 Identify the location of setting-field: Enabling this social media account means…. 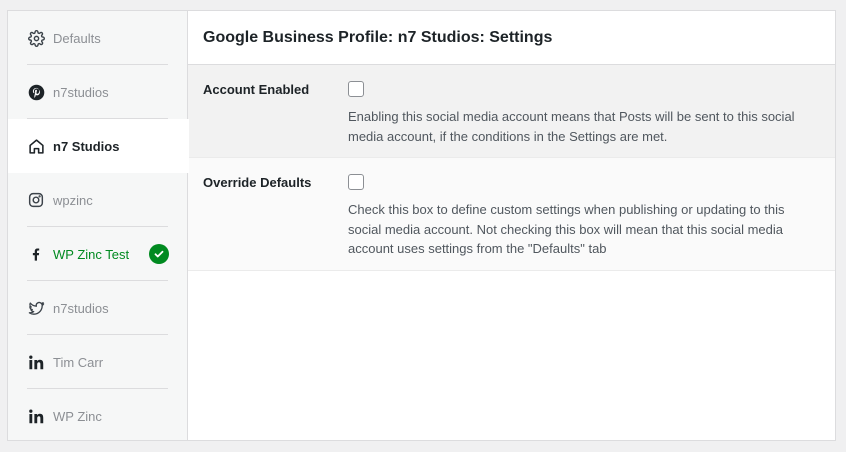
(584, 119).